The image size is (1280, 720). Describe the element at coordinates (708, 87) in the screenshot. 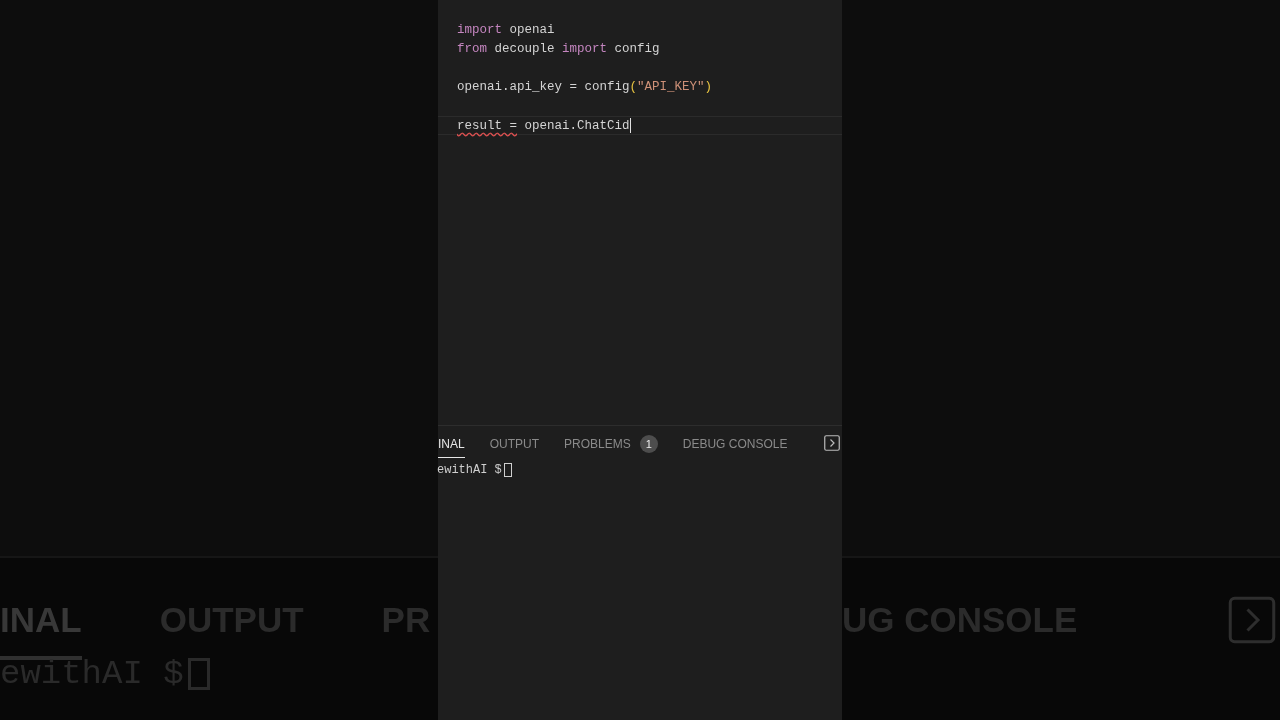

I see `code-text: )` at that location.